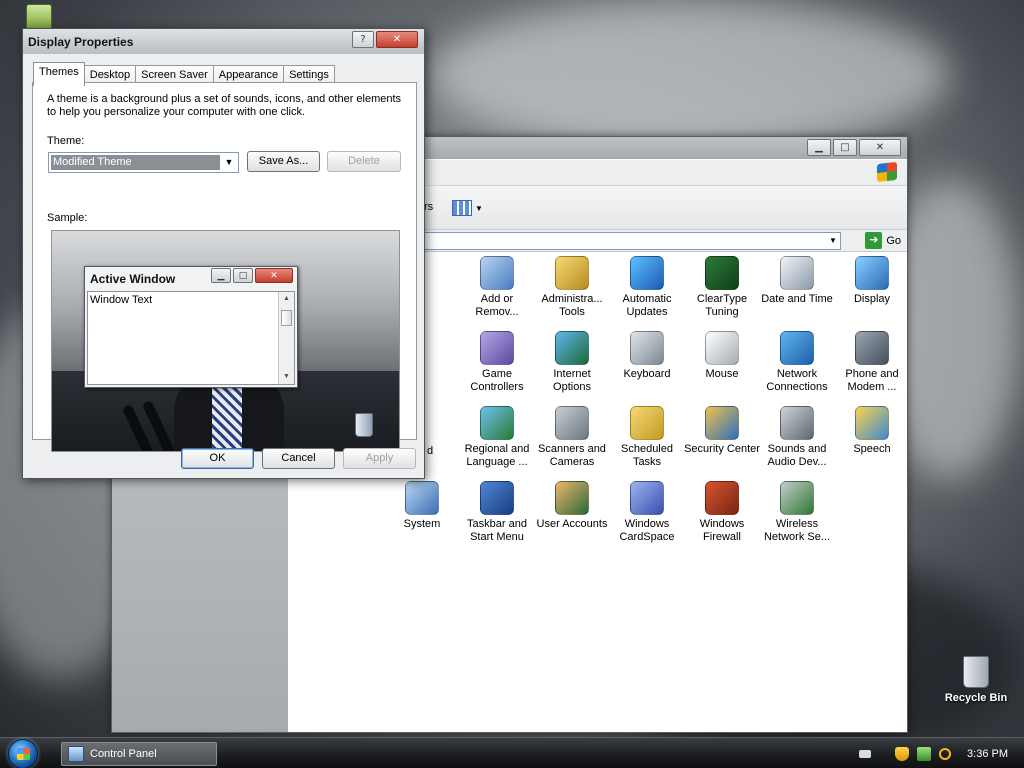 Image resolution: width=1024 pixels, height=768 pixels. I want to click on cp-item-administrative-tools: Administra... Tools, so click(572, 287).